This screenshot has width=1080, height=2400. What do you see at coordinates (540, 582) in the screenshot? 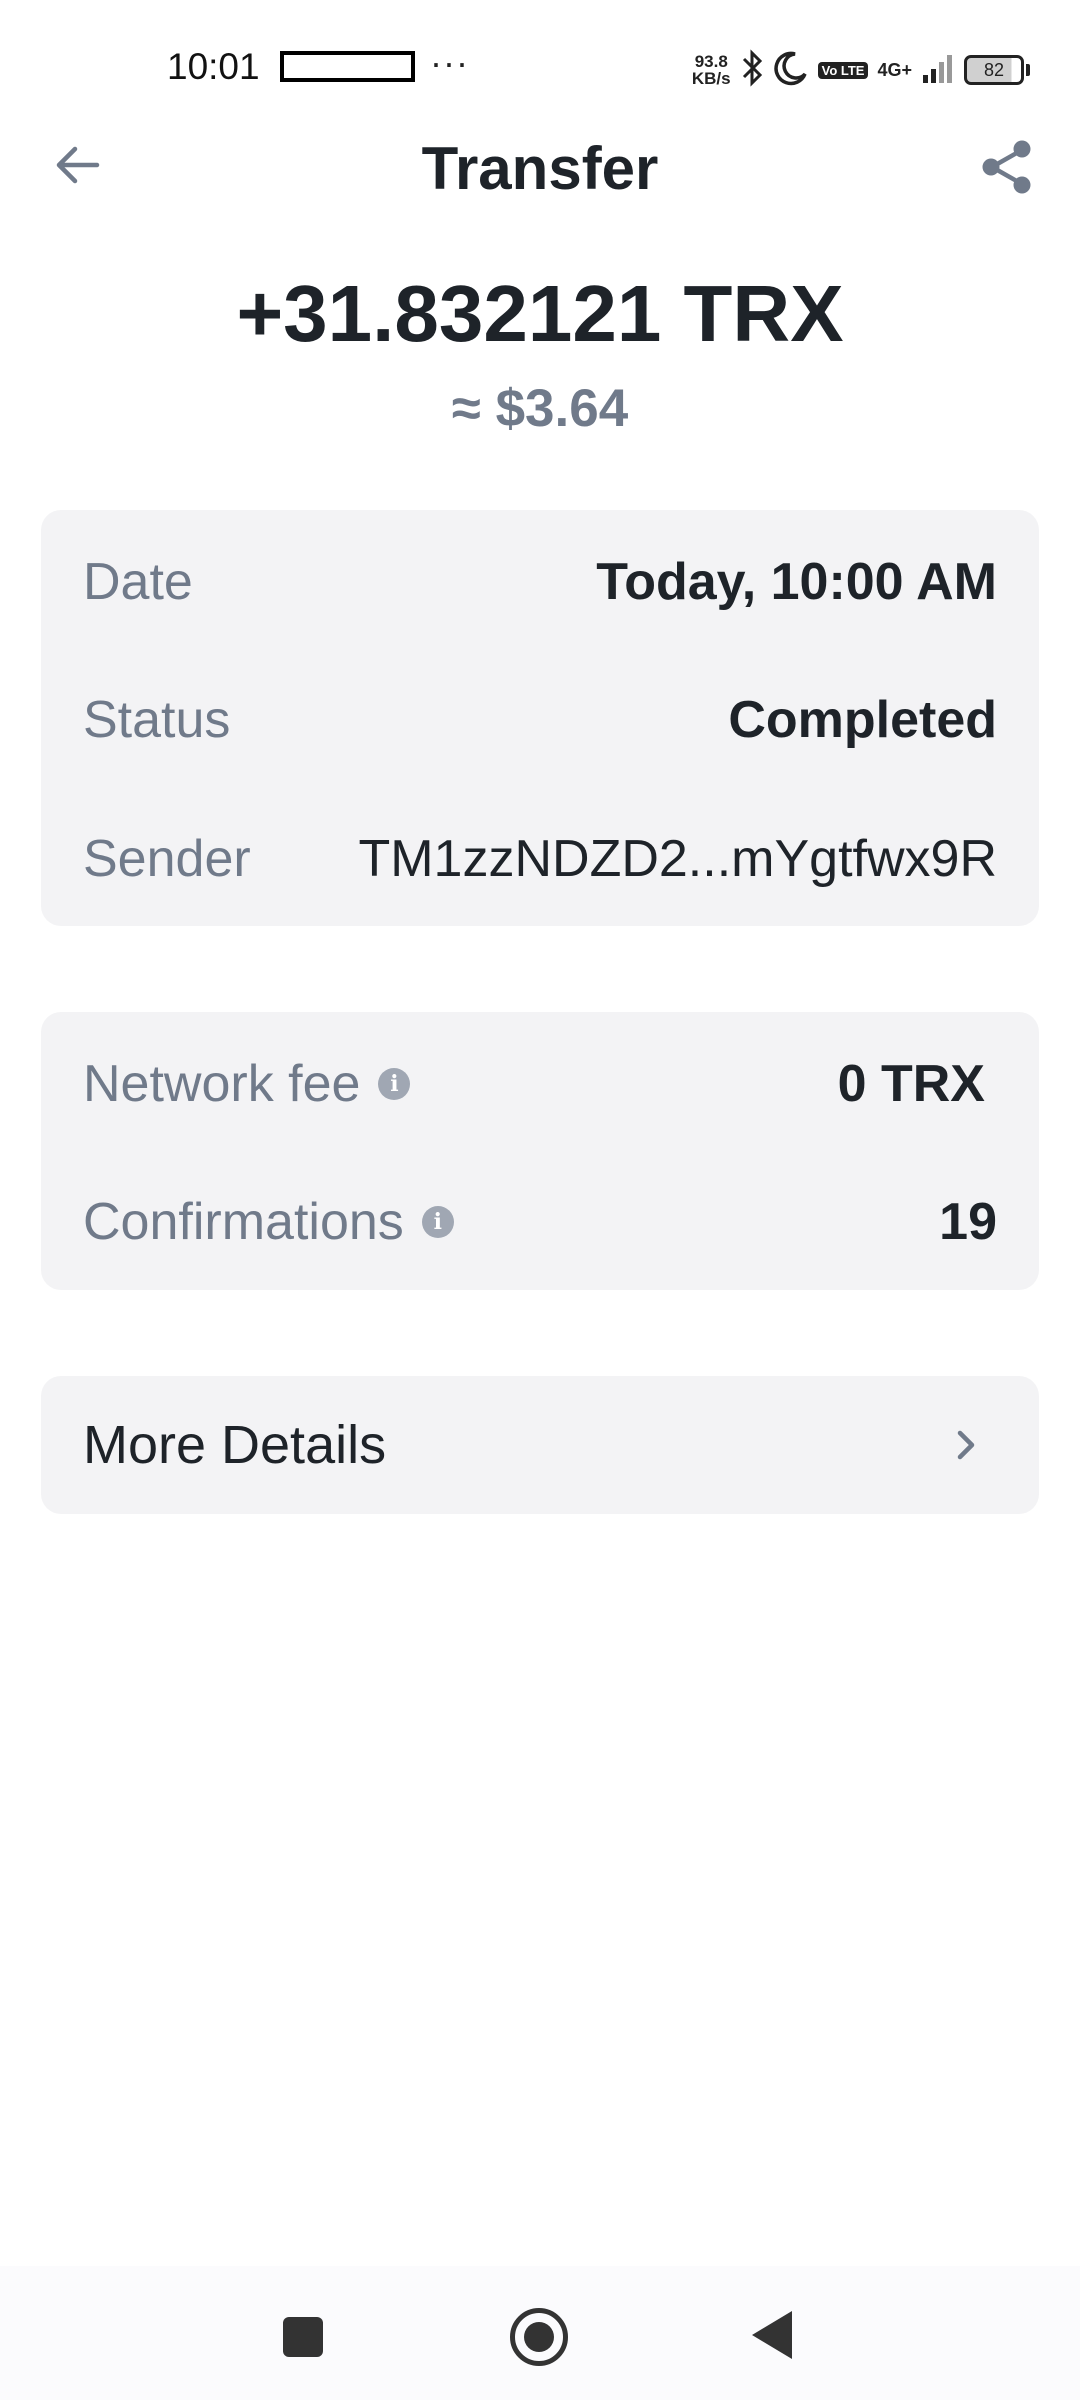
I see `detail-row-date: Date Today, 10:00 AM` at bounding box center [540, 582].